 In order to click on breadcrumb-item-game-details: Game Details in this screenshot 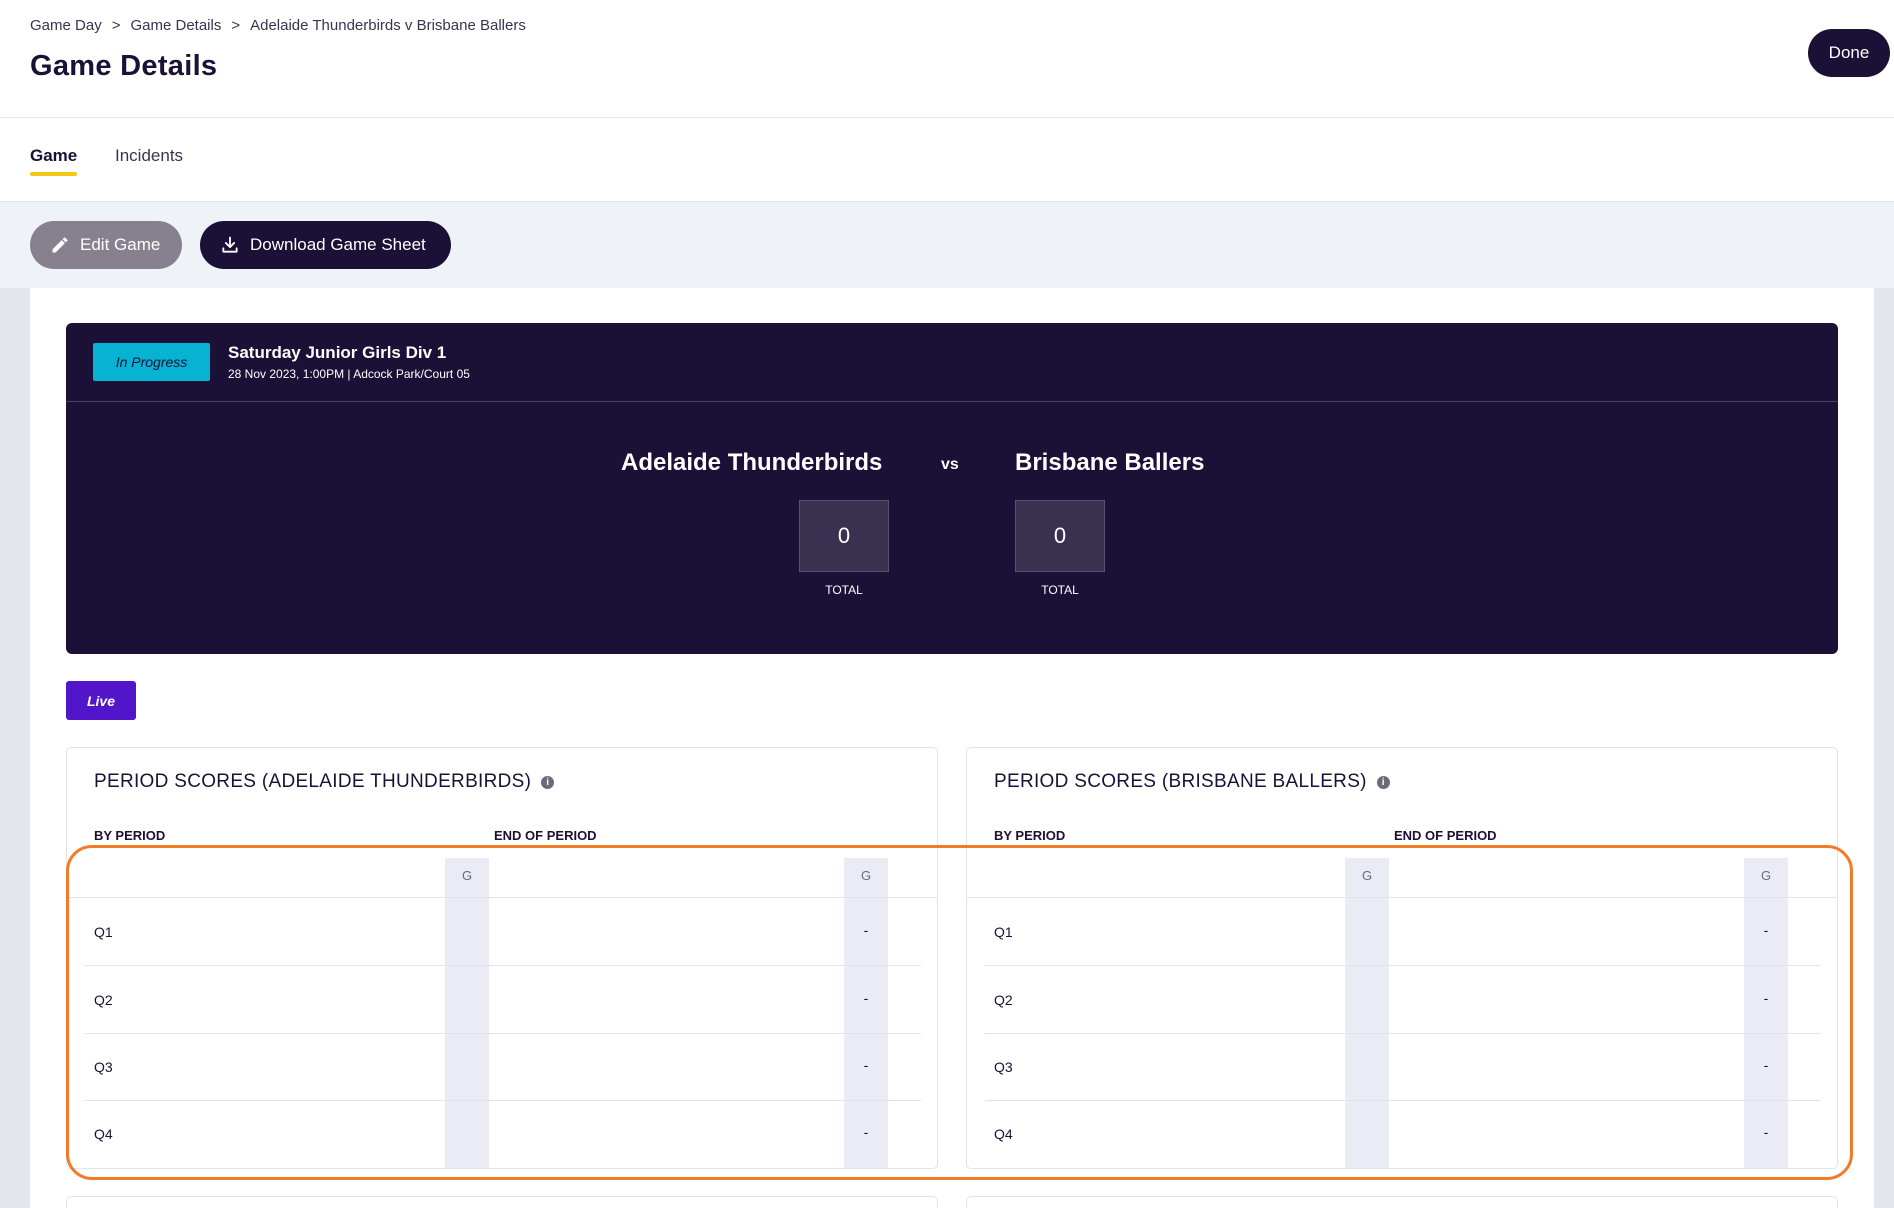, I will do `click(175, 25)`.